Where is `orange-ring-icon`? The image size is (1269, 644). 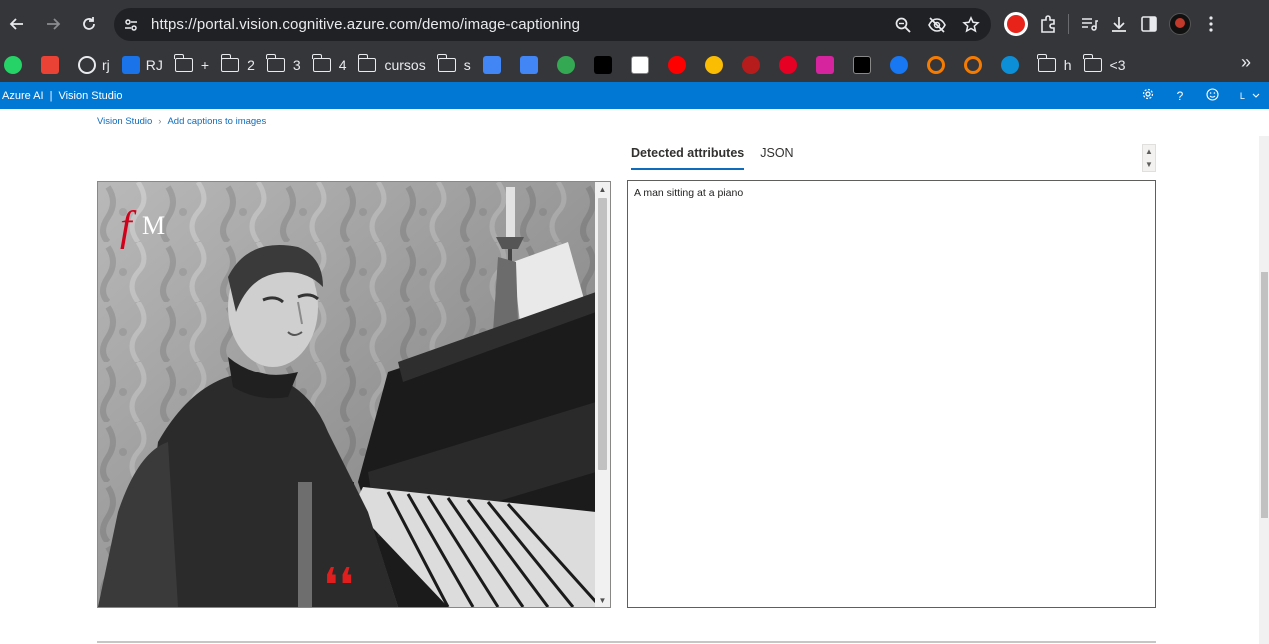 orange-ring-icon is located at coordinates (935, 65).